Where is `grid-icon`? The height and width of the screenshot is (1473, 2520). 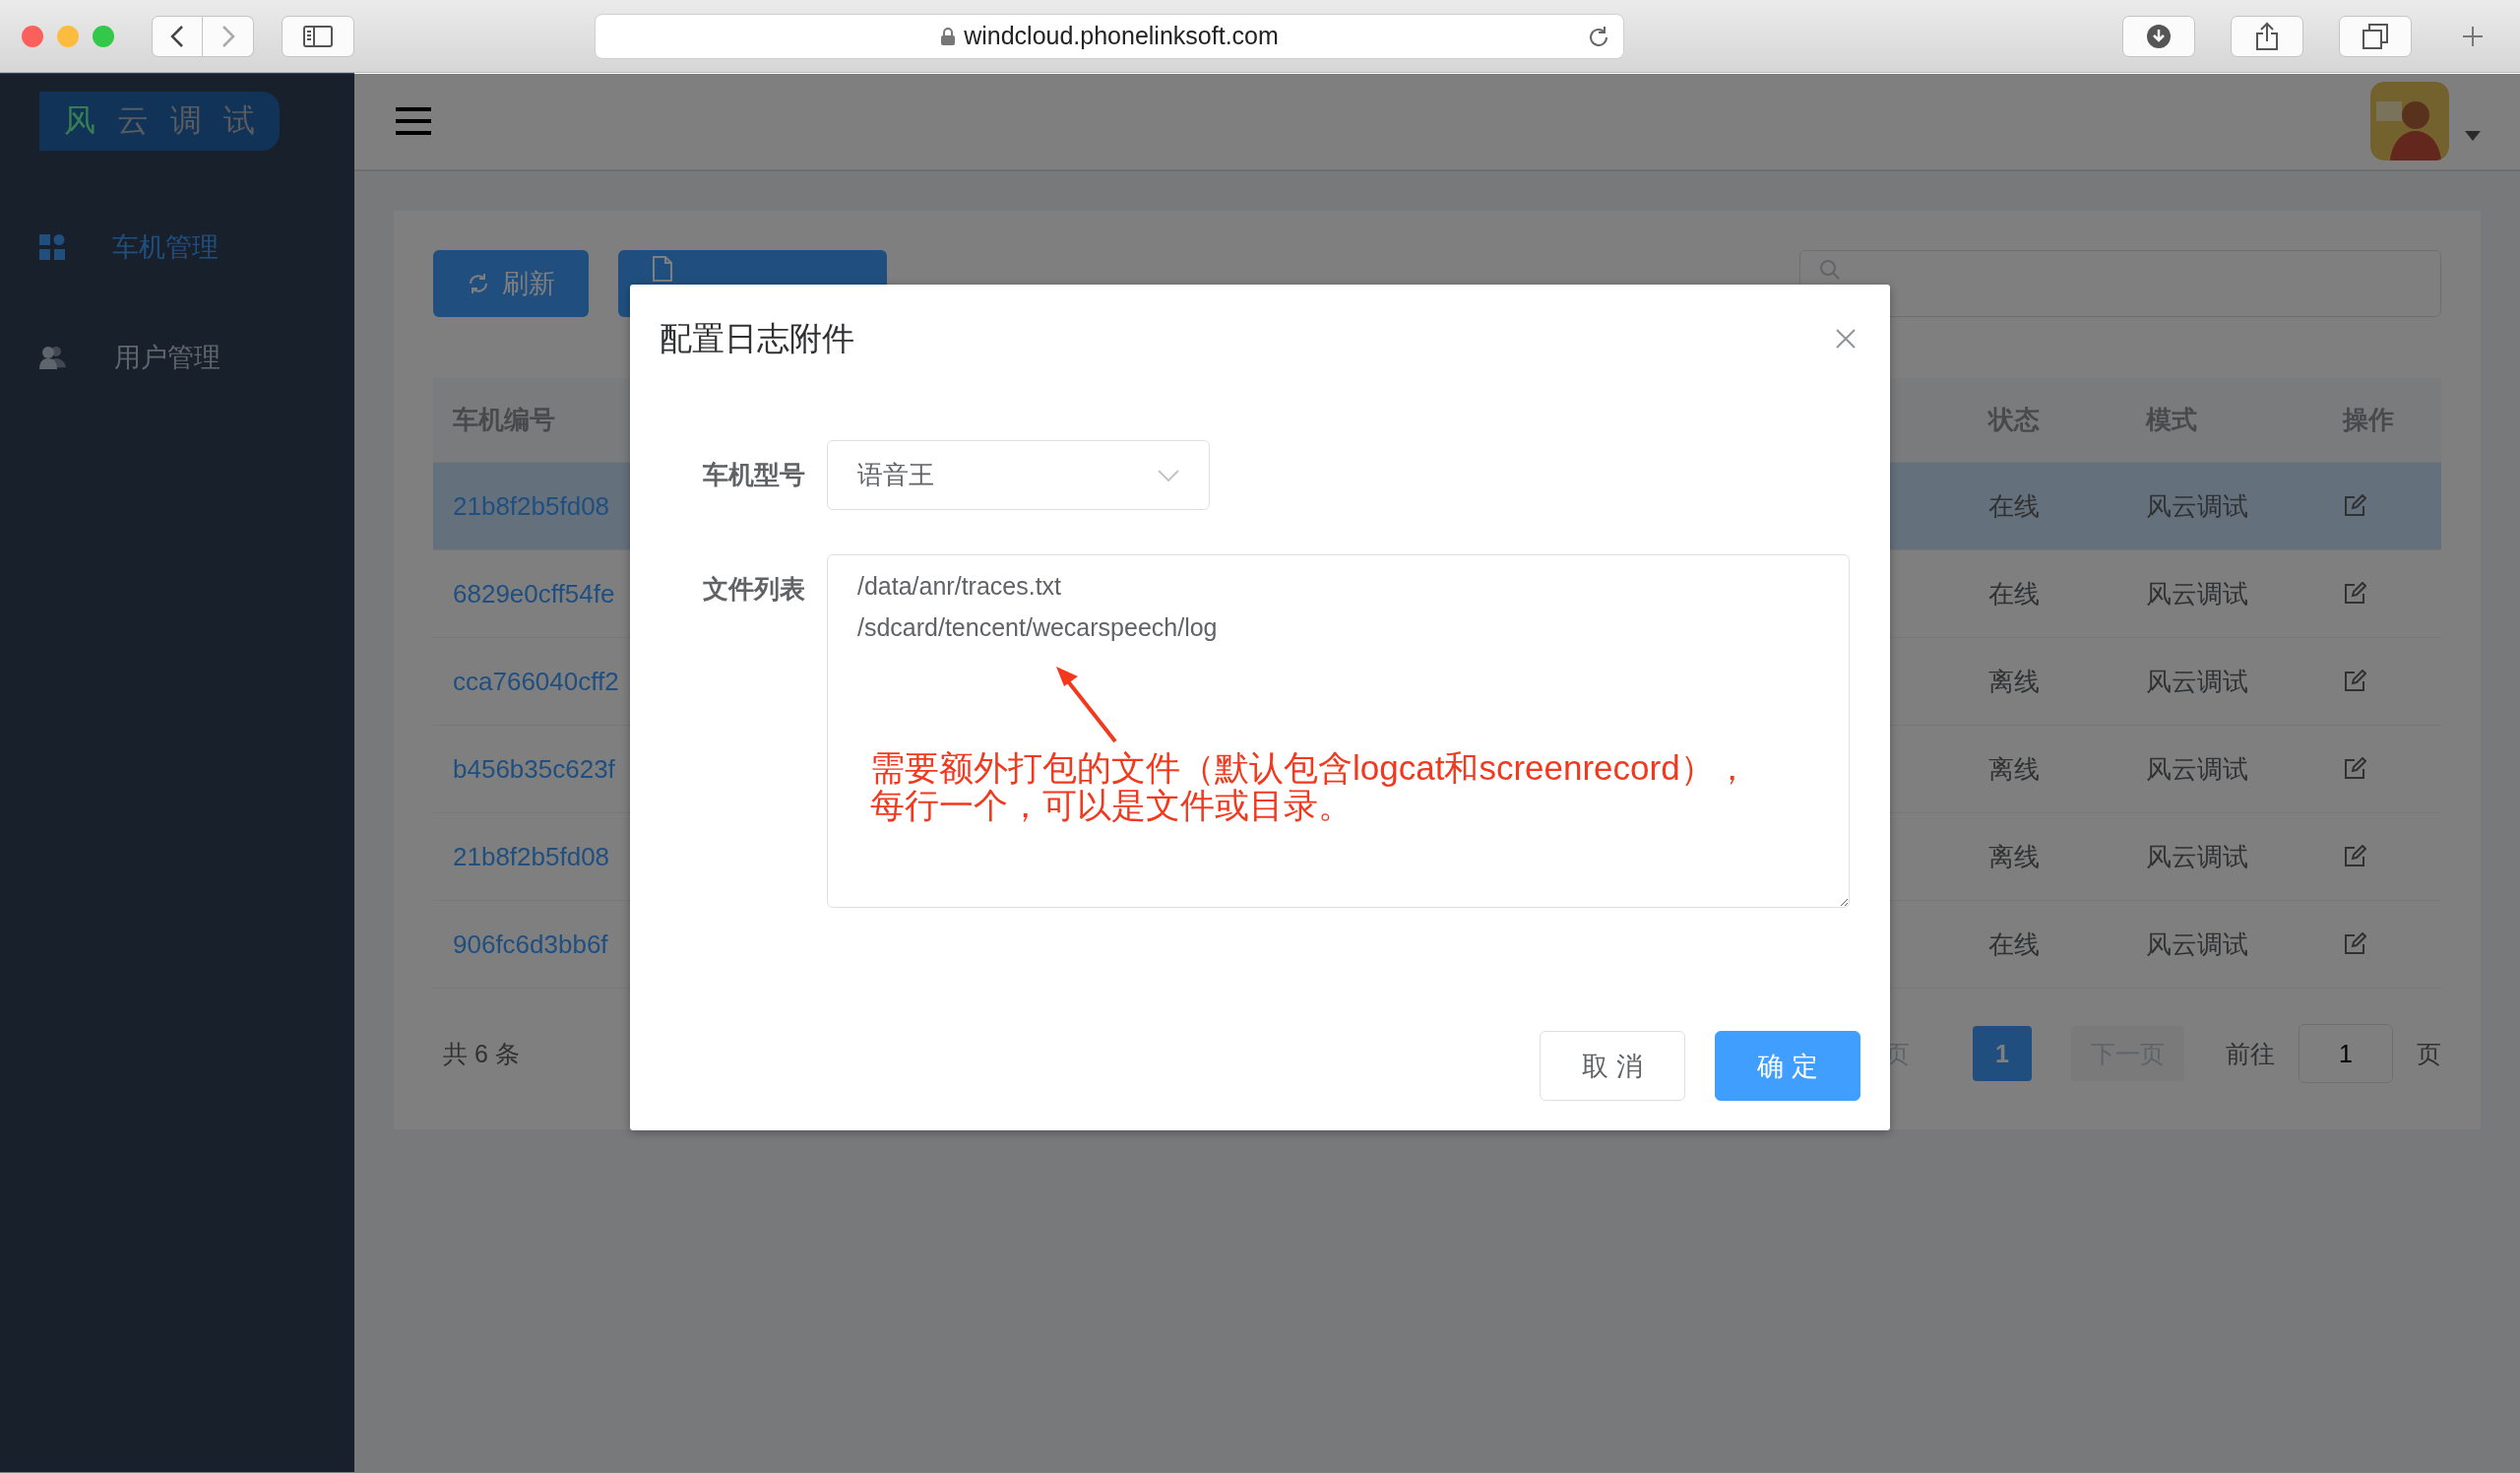
grid-icon is located at coordinates (52, 247).